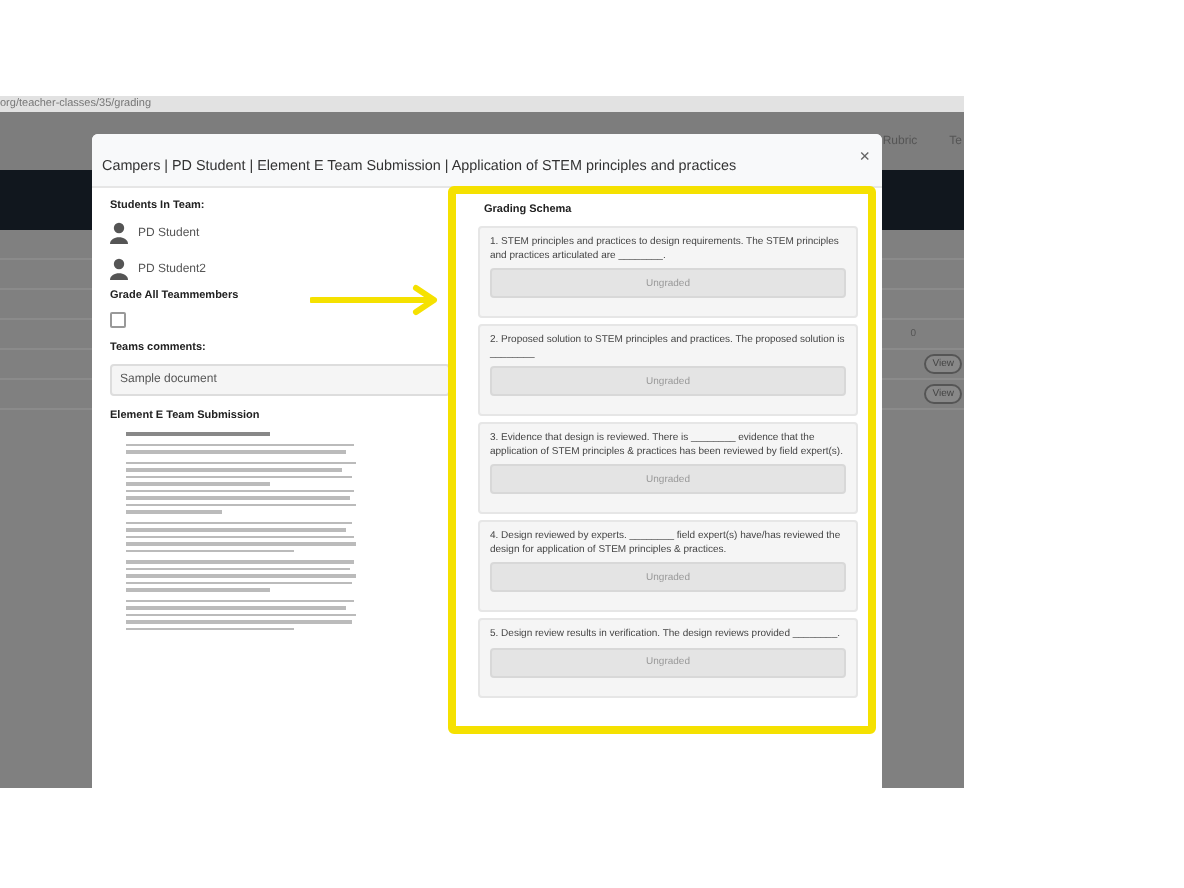  Describe the element at coordinates (864, 156) in the screenshot. I see `close-button: ×` at that location.